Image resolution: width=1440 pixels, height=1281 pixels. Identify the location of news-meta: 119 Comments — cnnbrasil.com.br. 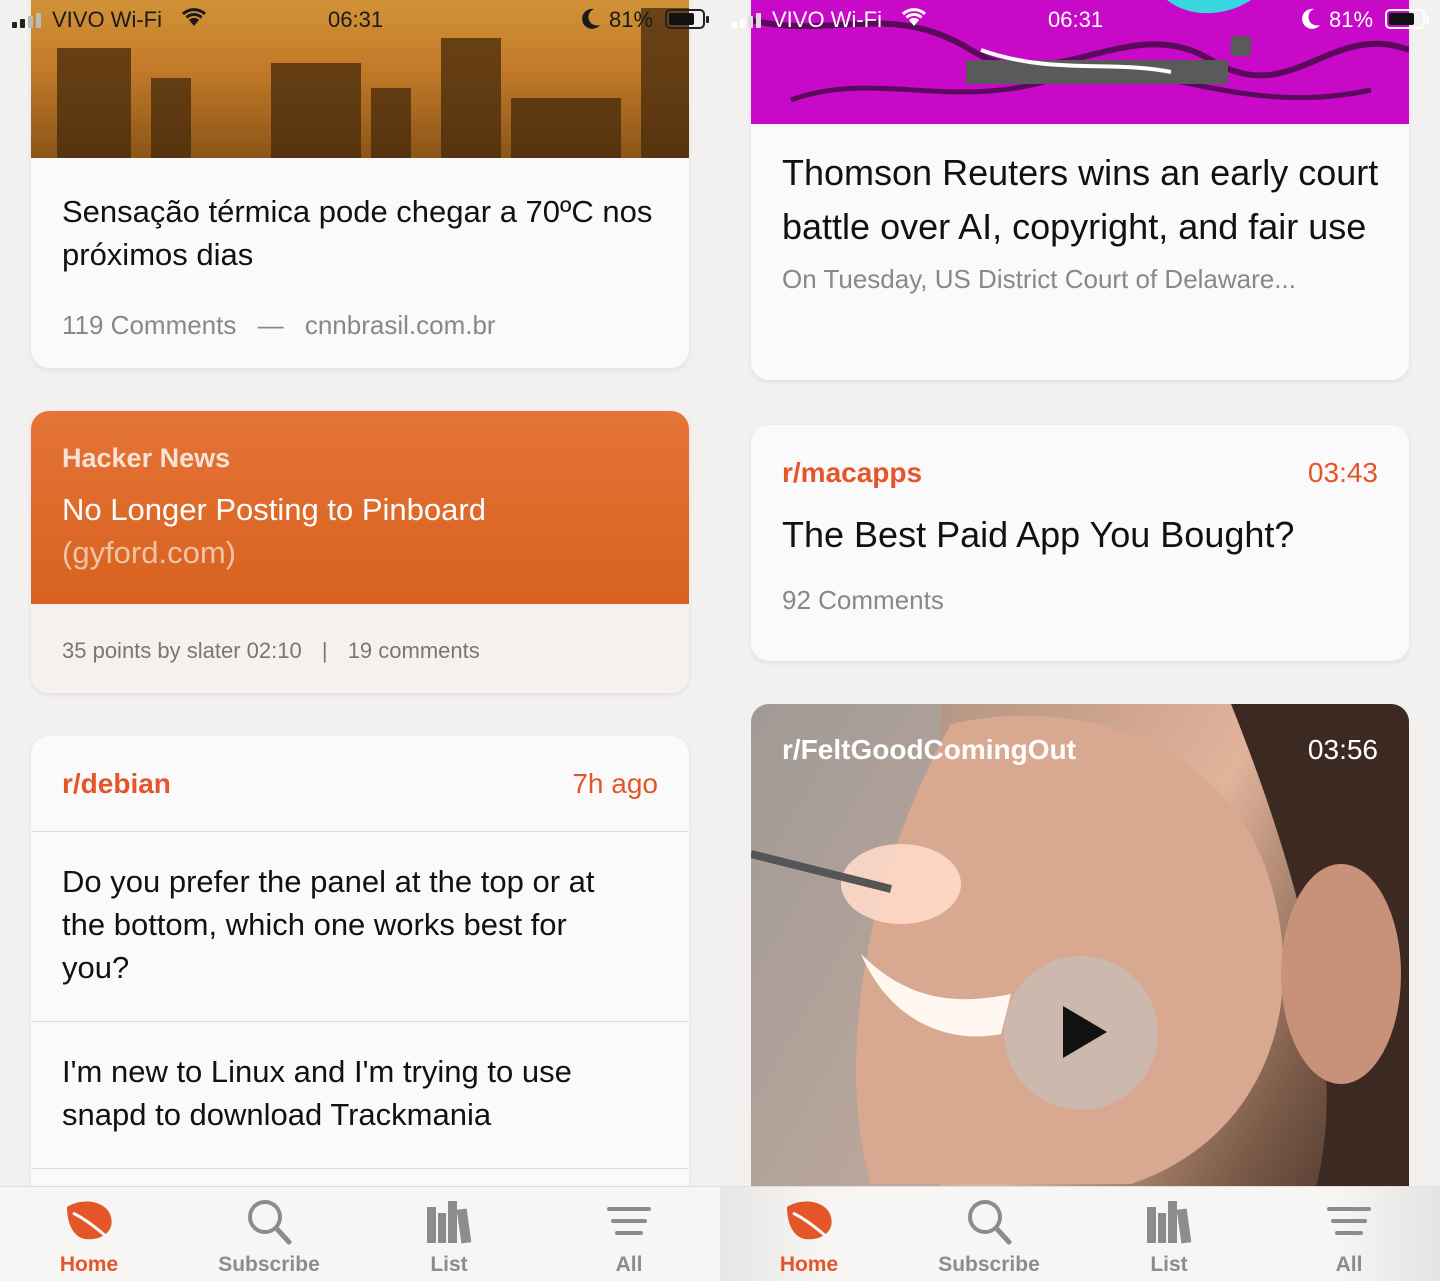
(360, 325).